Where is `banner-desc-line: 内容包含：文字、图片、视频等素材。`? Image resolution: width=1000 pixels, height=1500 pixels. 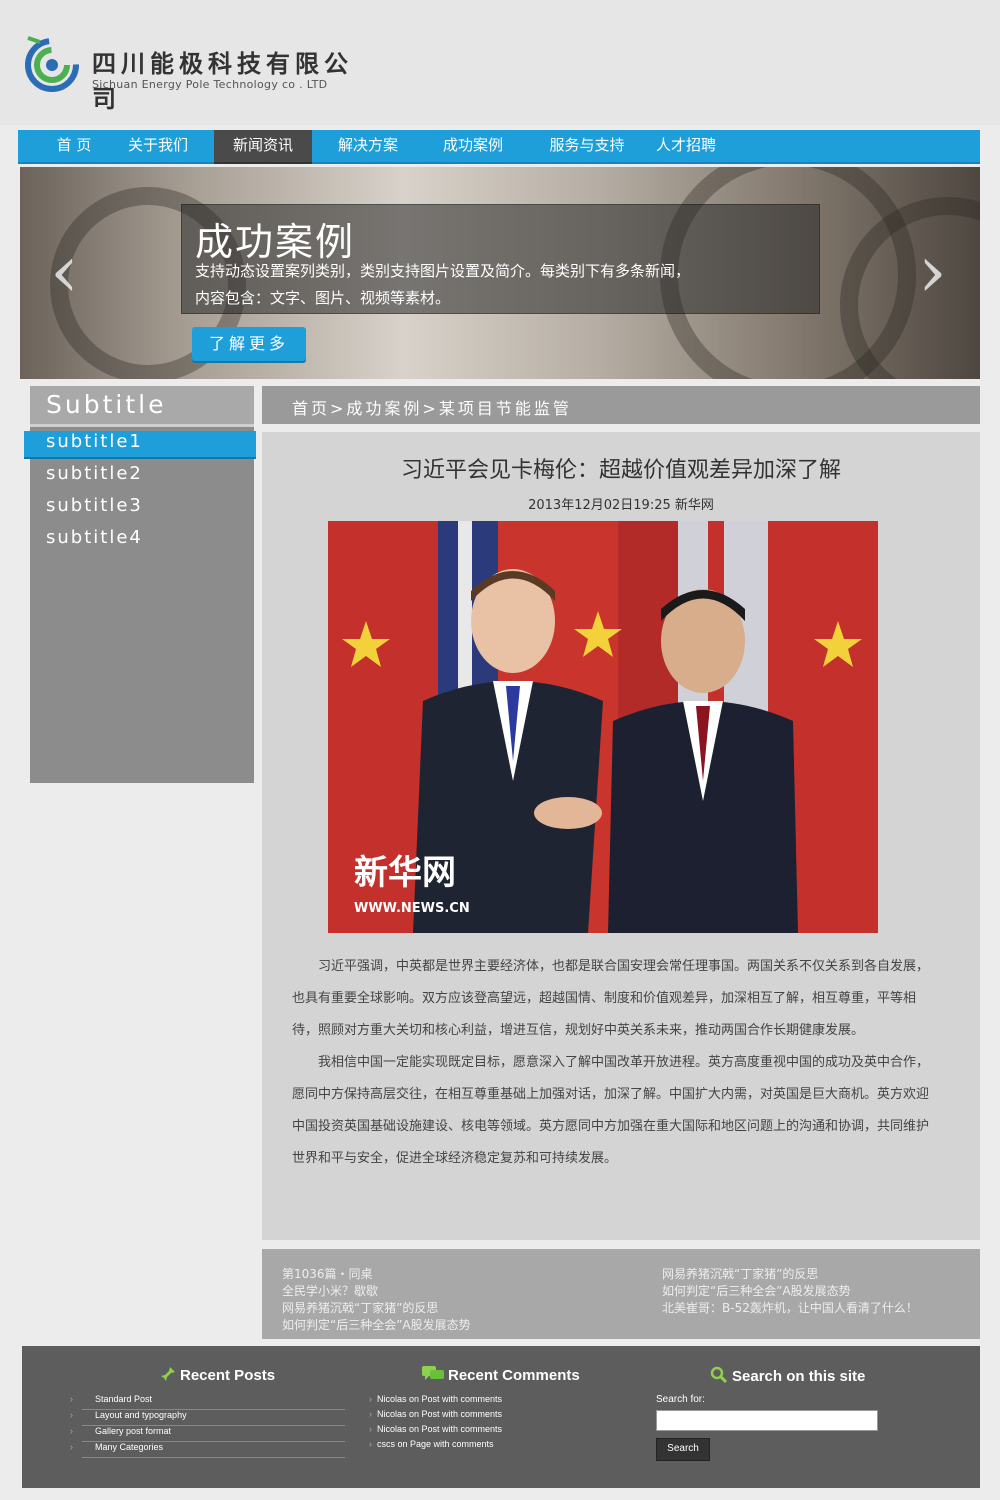 banner-desc-line: 内容包含：文字、图片、视频等素材。 is located at coordinates (323, 298).